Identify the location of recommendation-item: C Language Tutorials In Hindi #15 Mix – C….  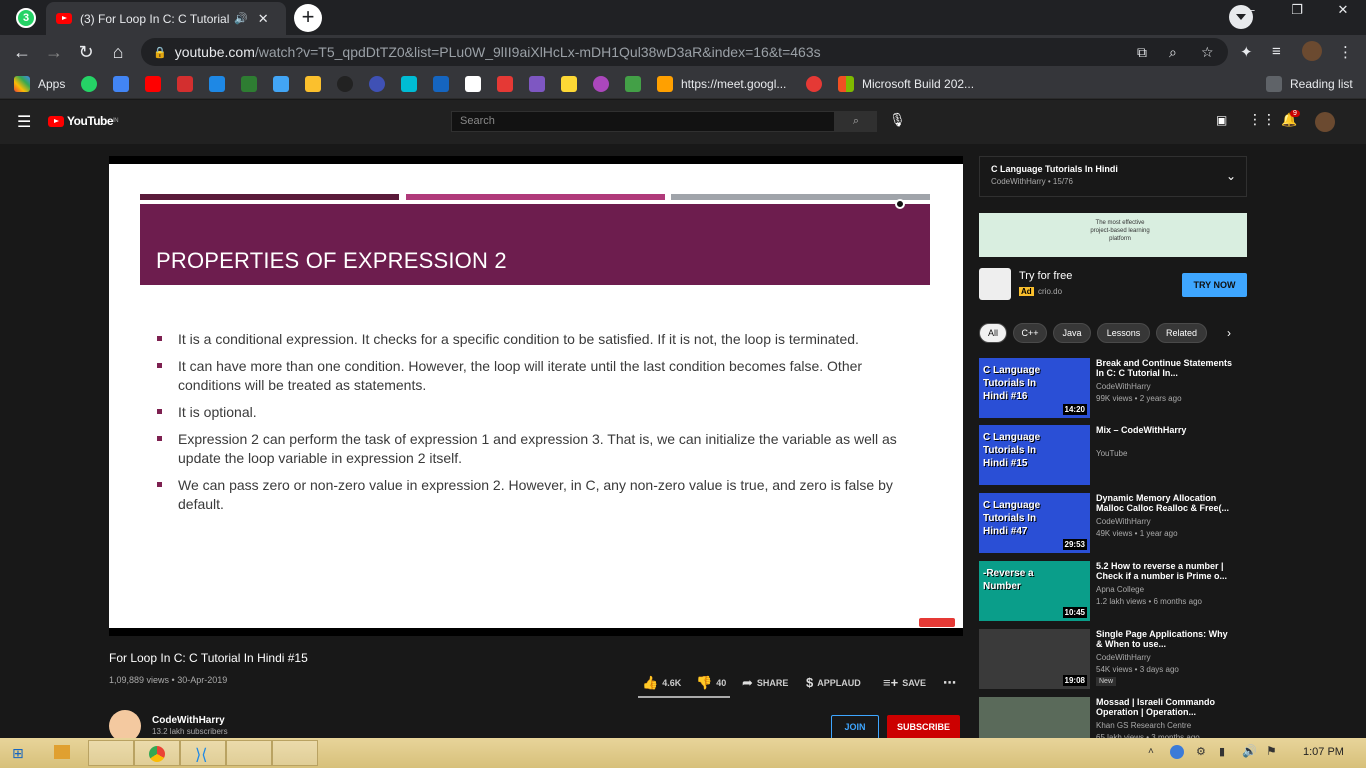
(1113, 455).